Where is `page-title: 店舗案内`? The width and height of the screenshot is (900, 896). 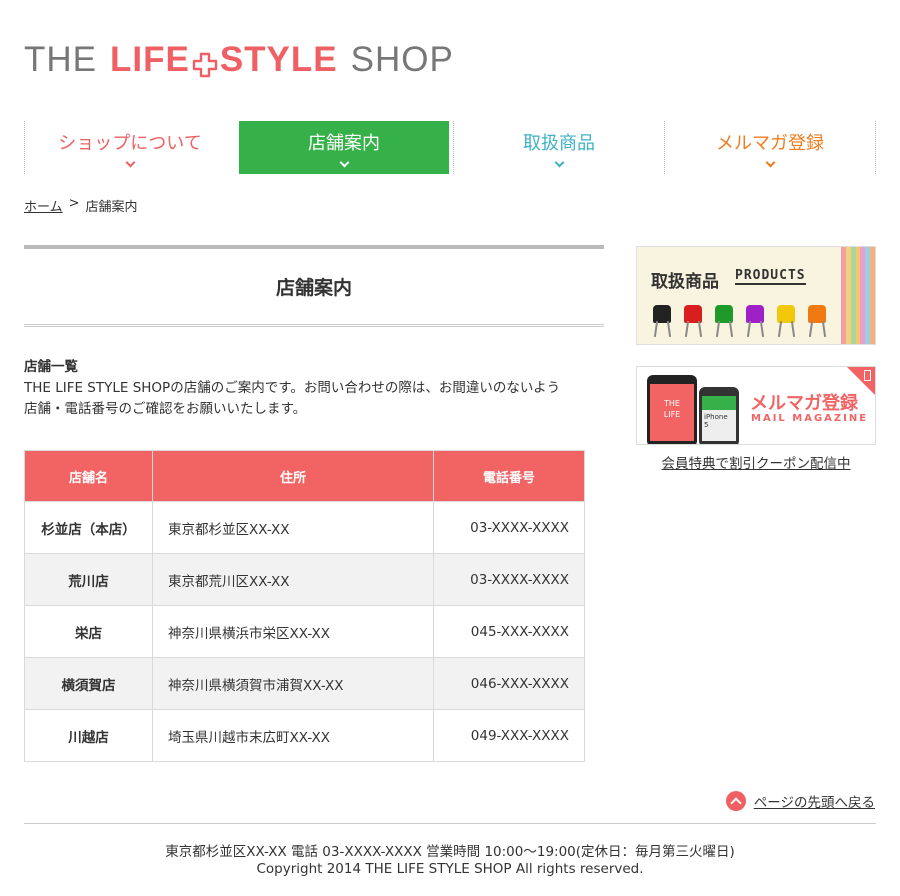 page-title: 店舗案内 is located at coordinates (313, 288).